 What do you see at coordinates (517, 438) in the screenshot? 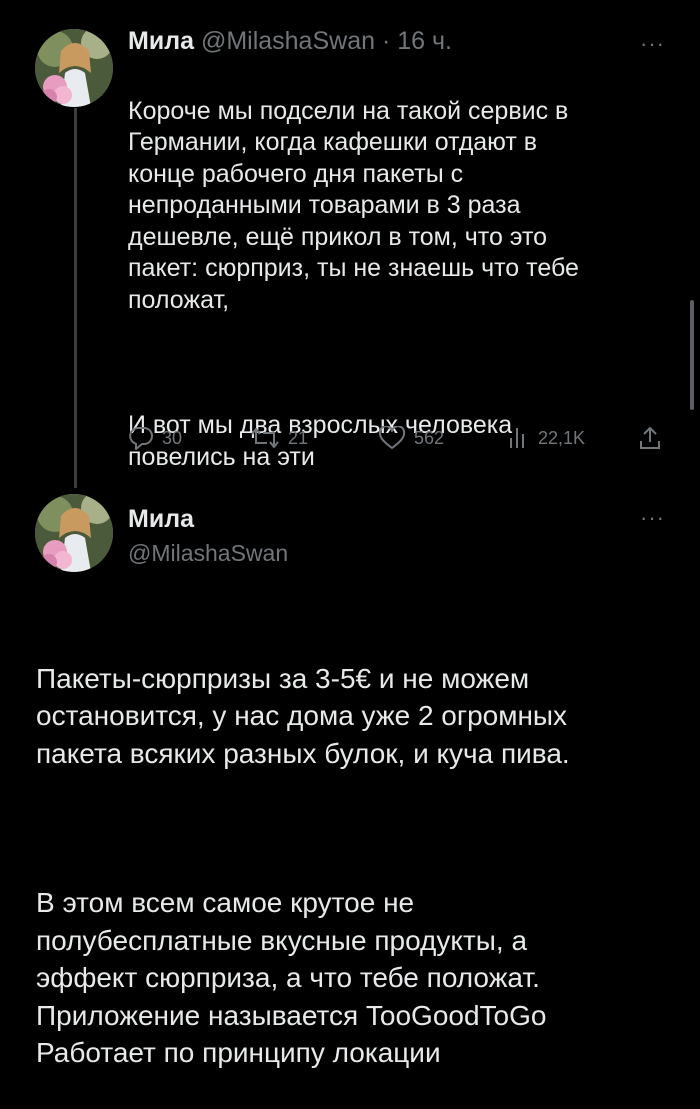
I see `views-icon` at bounding box center [517, 438].